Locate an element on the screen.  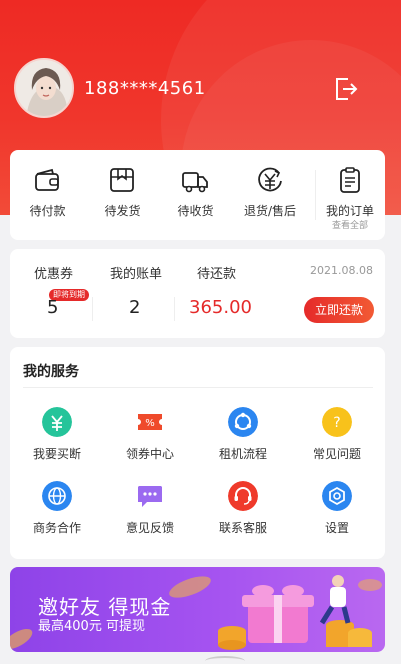
yuan-icon is located at coordinates (57, 422).